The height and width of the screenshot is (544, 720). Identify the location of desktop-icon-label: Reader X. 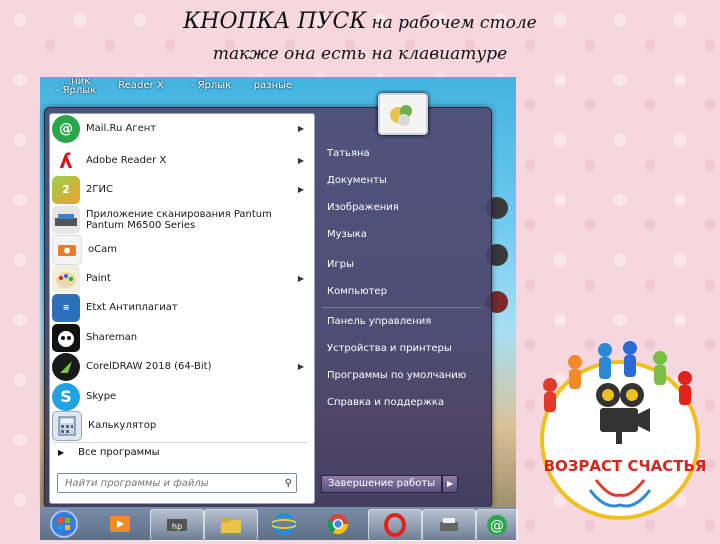
(141, 86).